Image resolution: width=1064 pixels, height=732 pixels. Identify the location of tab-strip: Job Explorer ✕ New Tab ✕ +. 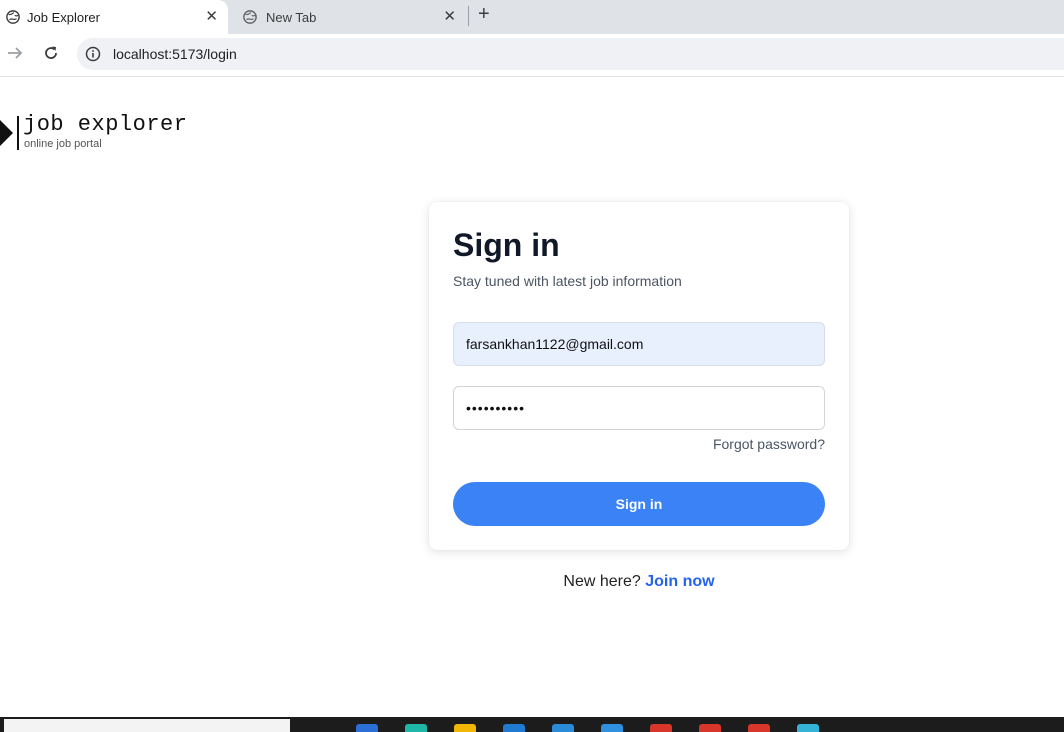
(532, 17).